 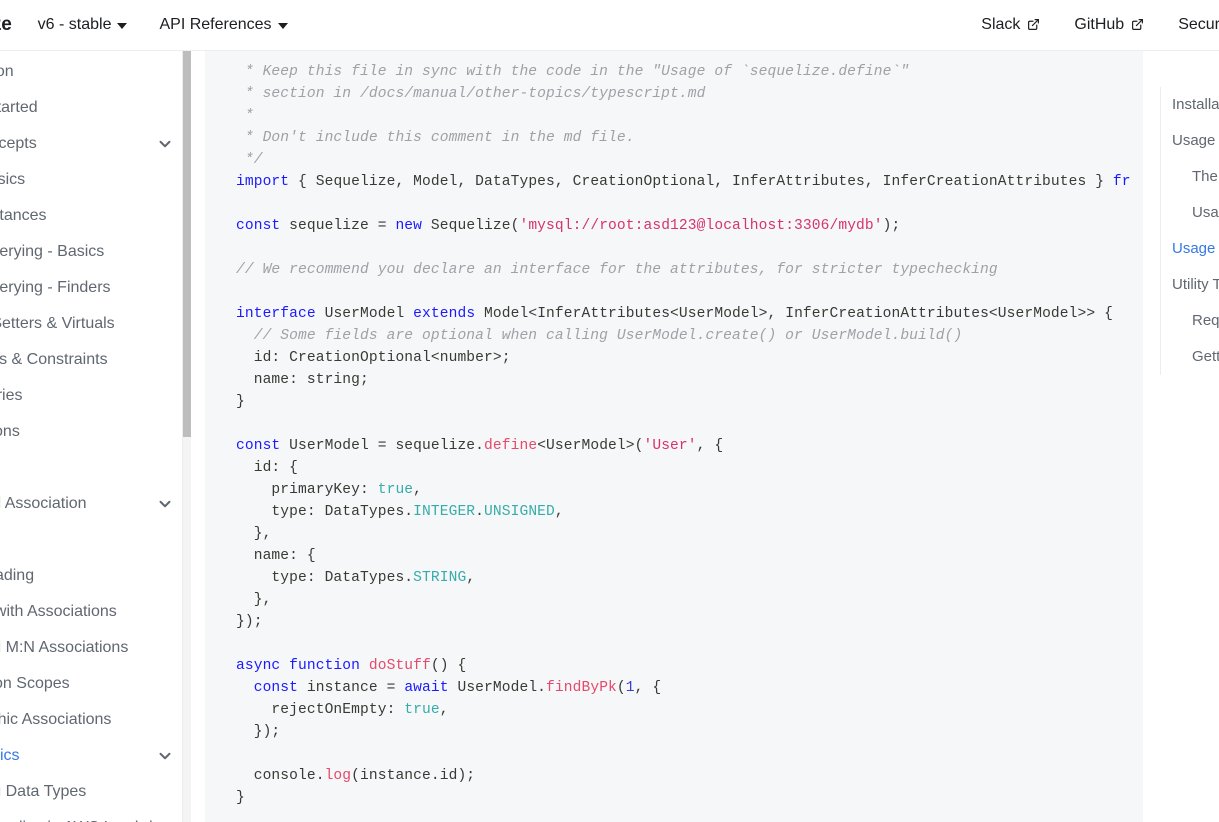 I want to click on sidebar-item-label: Core Concepts, so click(x=18, y=143).